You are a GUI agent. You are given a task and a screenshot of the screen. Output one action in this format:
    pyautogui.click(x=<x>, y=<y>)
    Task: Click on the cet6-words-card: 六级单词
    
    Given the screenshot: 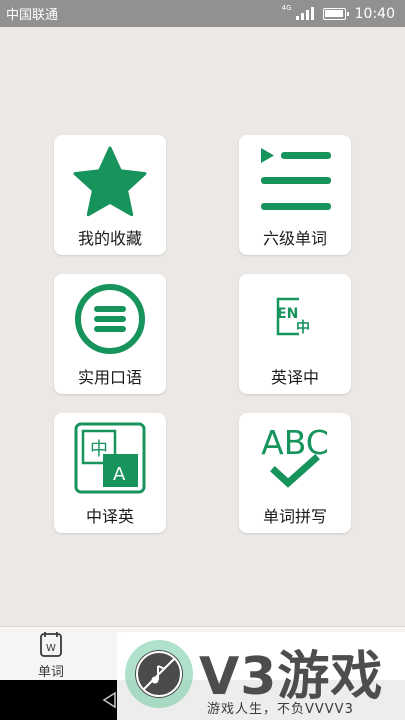 What is the action you would take?
    pyautogui.click(x=295, y=195)
    